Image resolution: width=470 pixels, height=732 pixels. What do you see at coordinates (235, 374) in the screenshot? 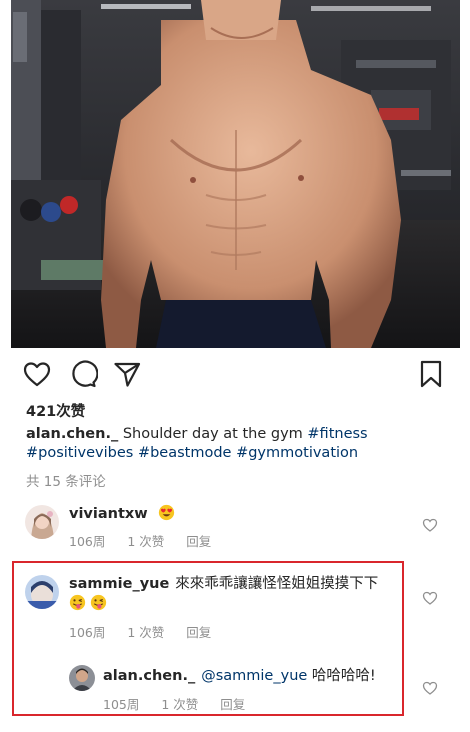
I see `post-action-bar` at bounding box center [235, 374].